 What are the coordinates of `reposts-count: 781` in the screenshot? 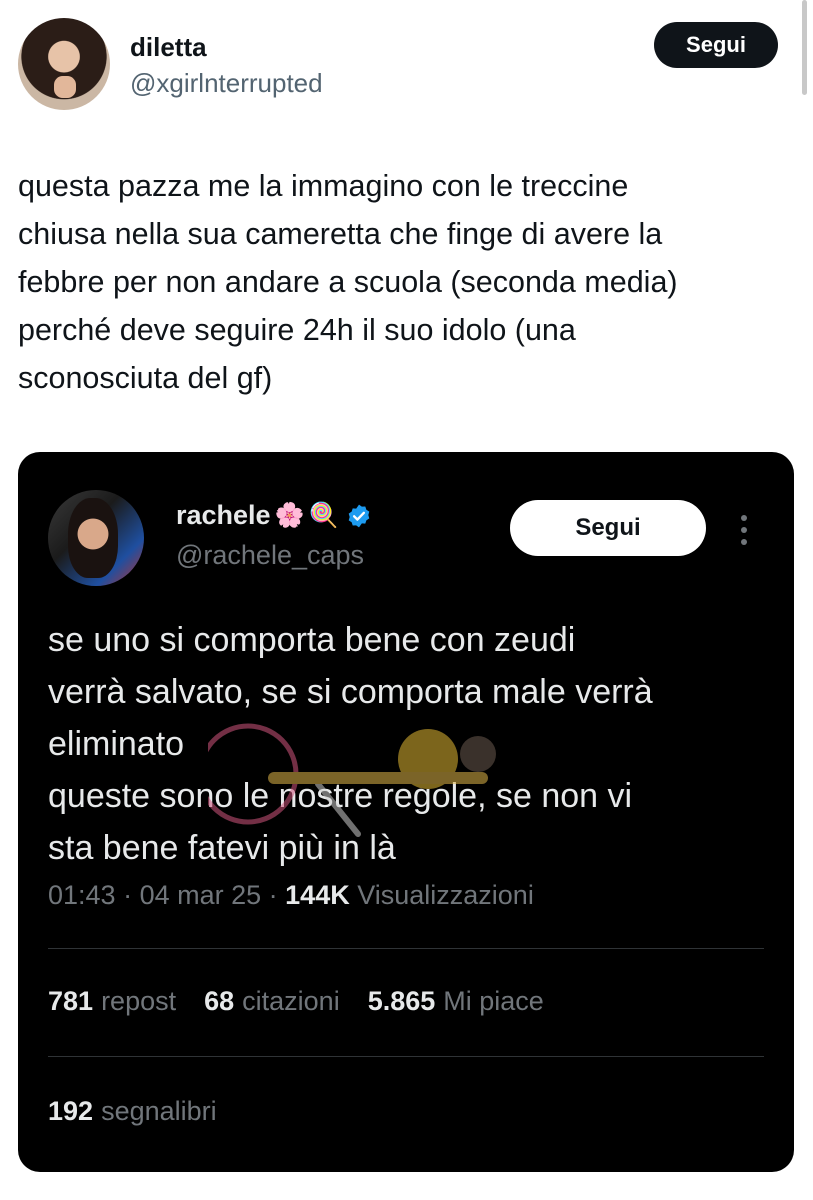 It's located at (71, 1001).